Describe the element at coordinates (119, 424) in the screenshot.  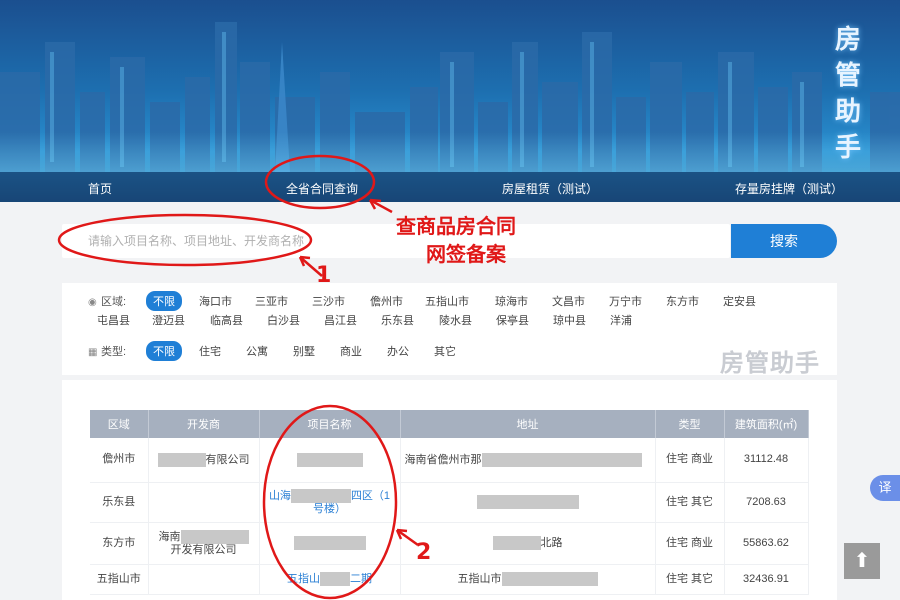
I see `column-header: 区域` at that location.